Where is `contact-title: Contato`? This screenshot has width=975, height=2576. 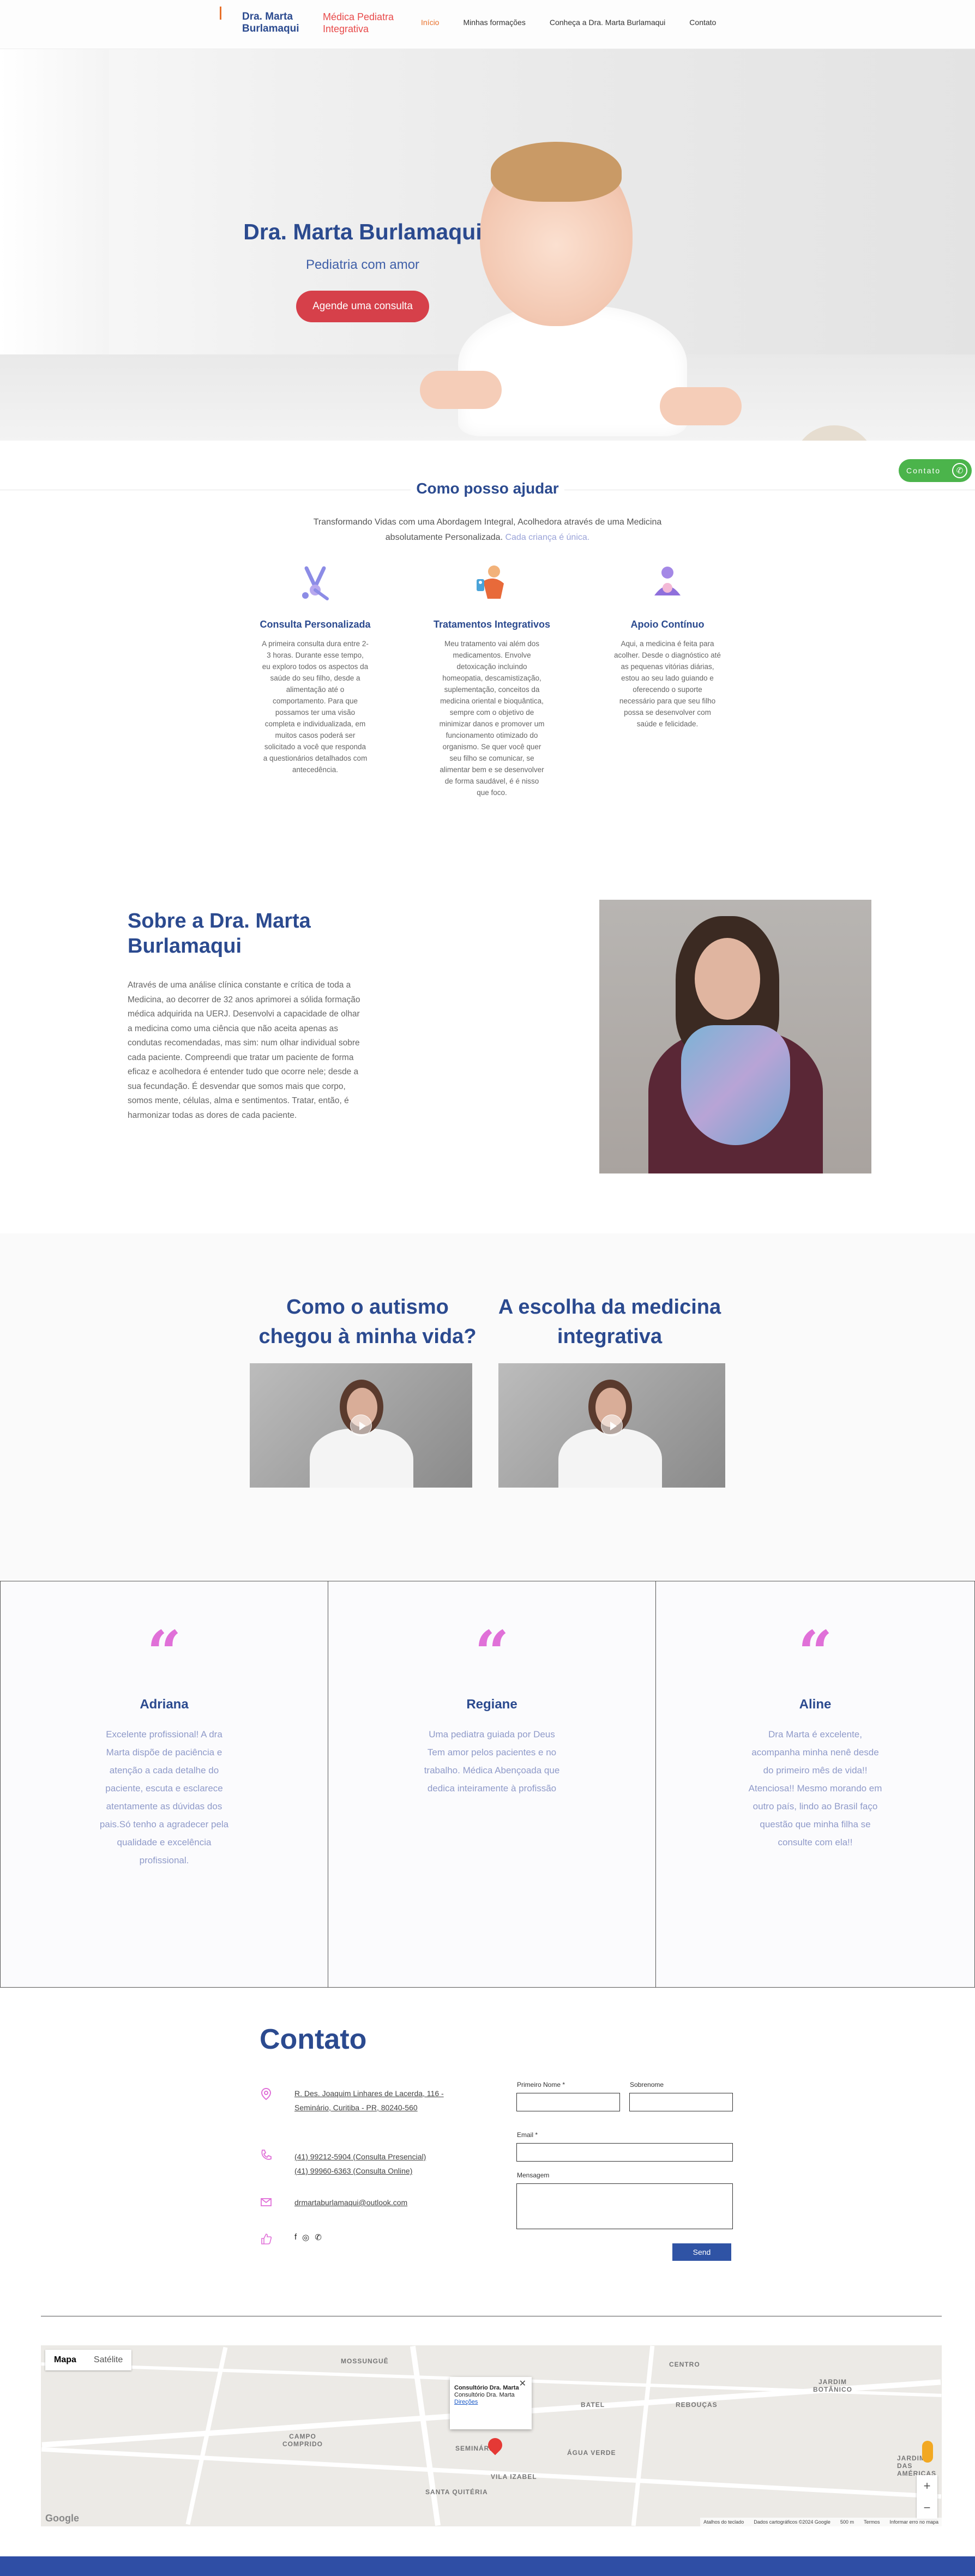 contact-title: Contato is located at coordinates (313, 2039).